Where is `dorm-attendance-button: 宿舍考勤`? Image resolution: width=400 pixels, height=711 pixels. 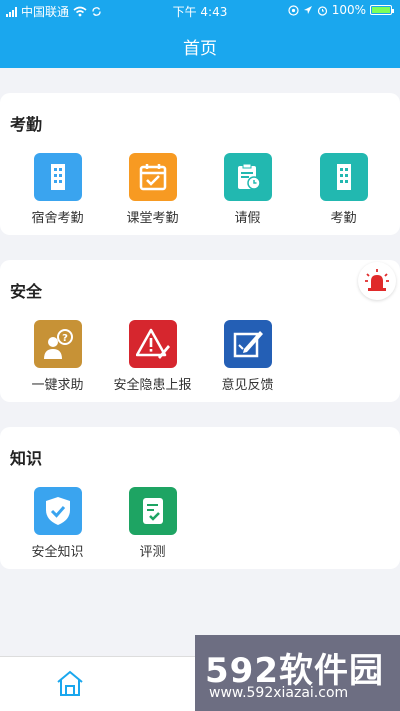
dorm-attendance-button: 宿舍考勤 is located at coordinates (57, 189).